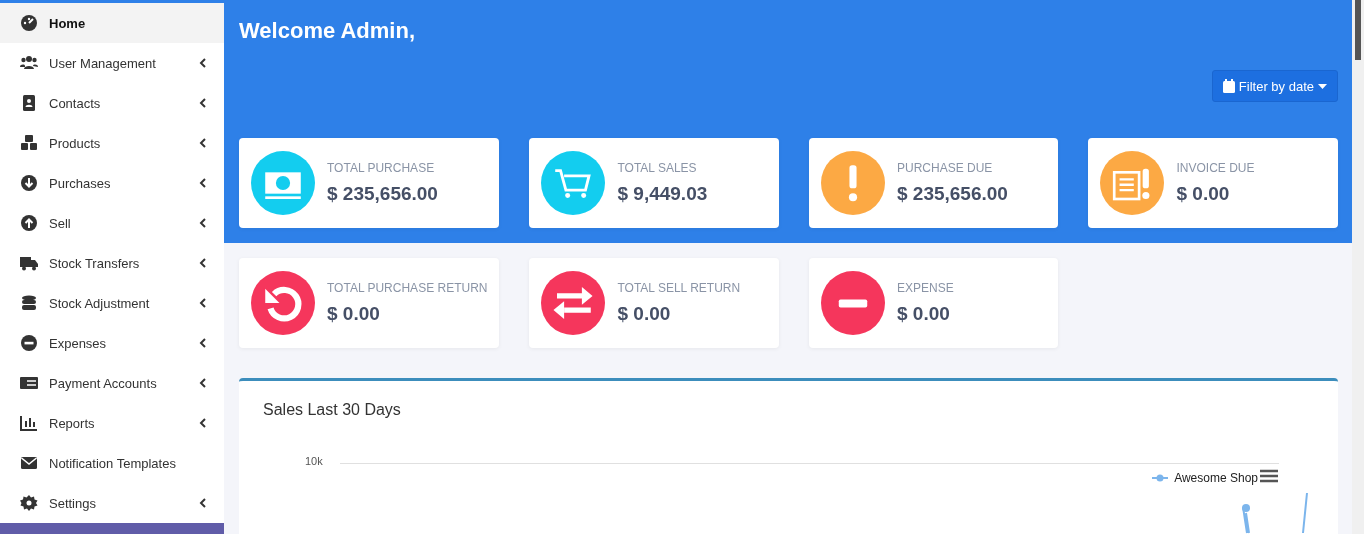 The height and width of the screenshot is (534, 1364). I want to click on sidebar-item: Reports, so click(112, 423).